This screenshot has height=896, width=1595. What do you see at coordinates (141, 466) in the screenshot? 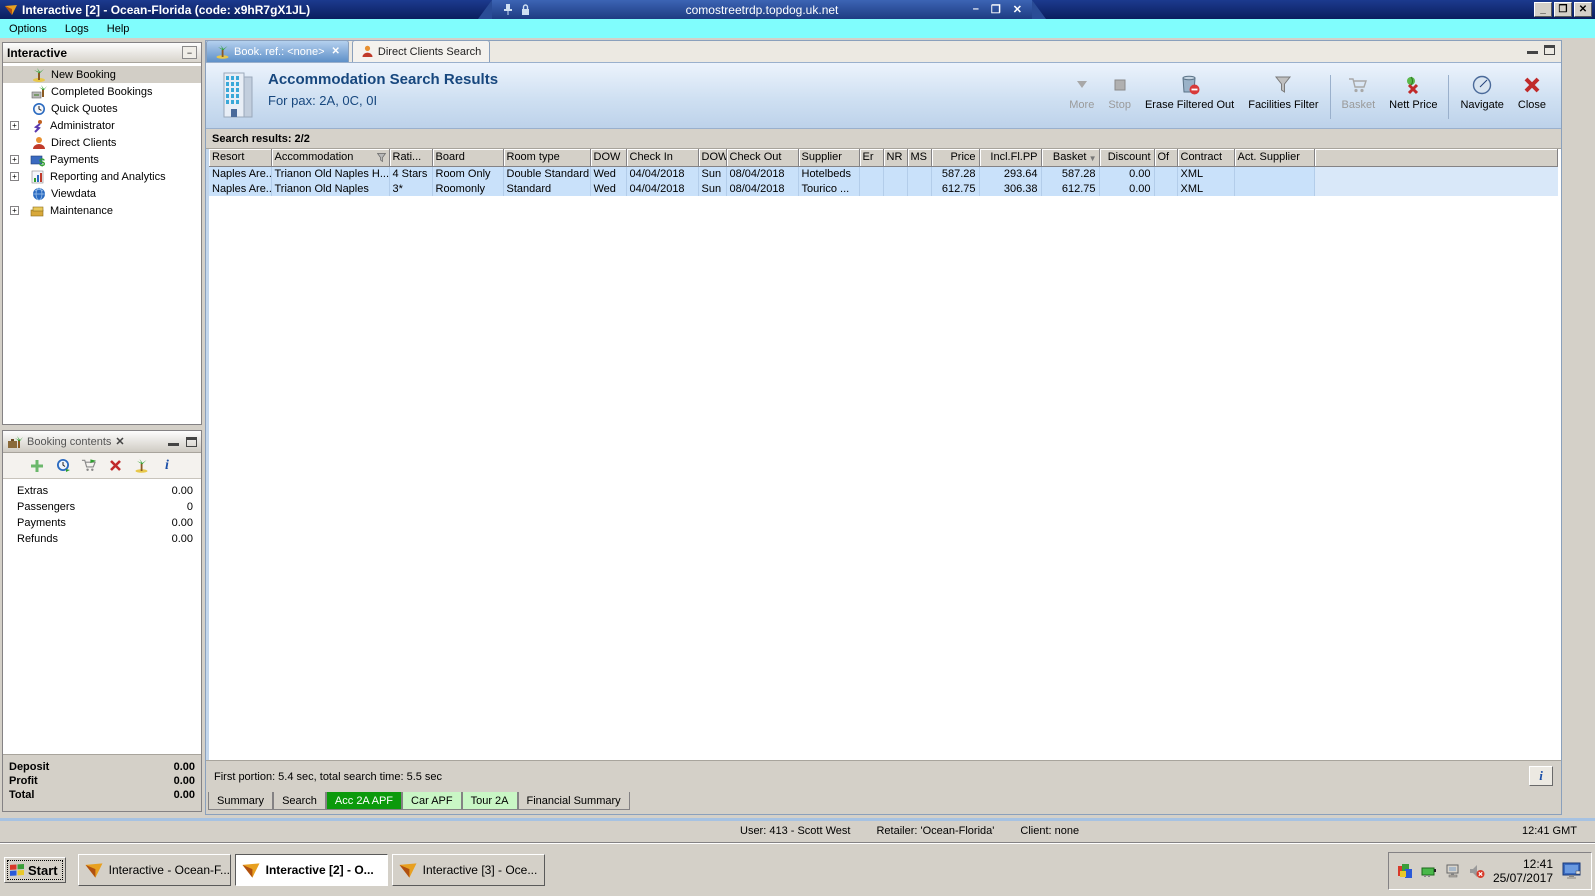
I see `new-booking-icon` at bounding box center [141, 466].